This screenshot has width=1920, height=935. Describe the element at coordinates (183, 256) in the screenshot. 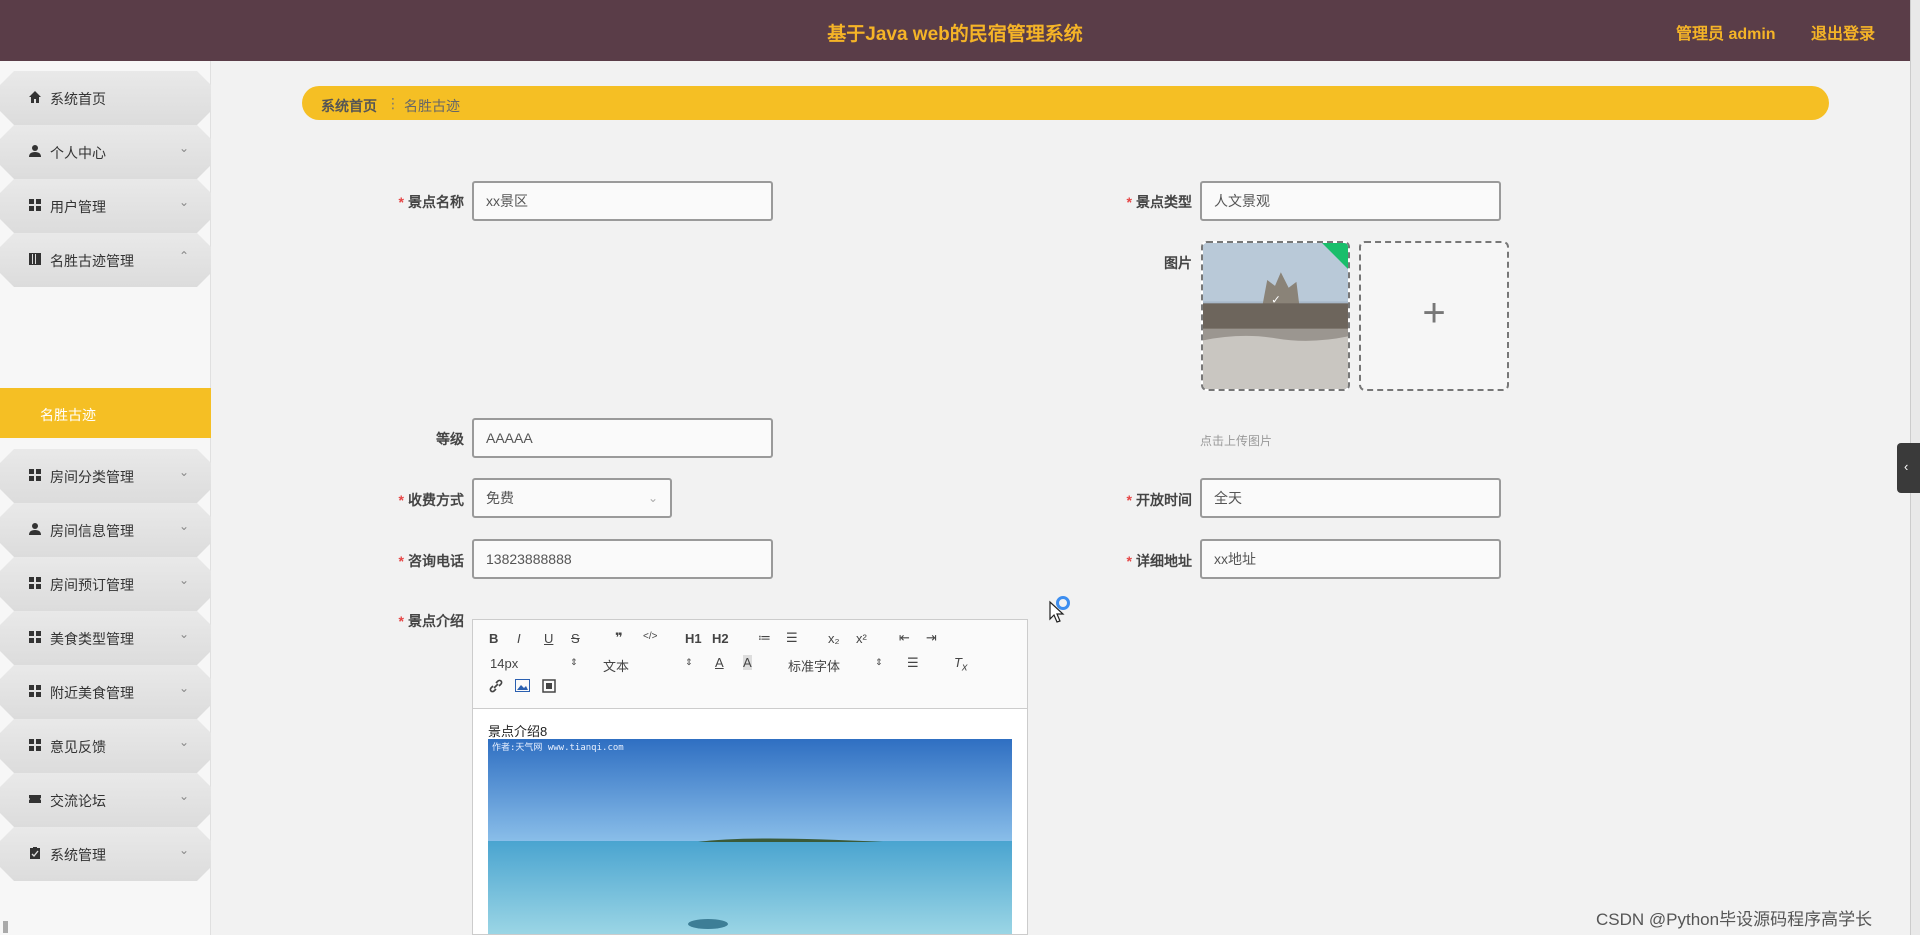

I see `chevron-up-icon: ⌃` at that location.